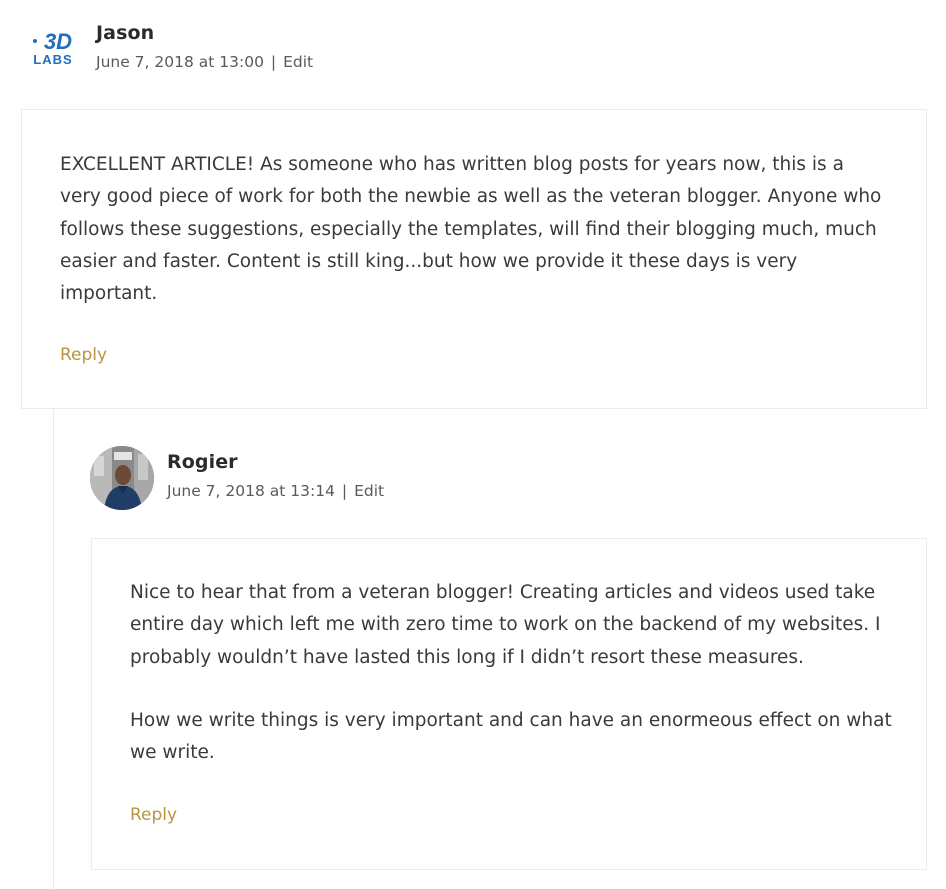  I want to click on comment-meta: June 7, 2018 at 13:14 | Edit, so click(275, 491).